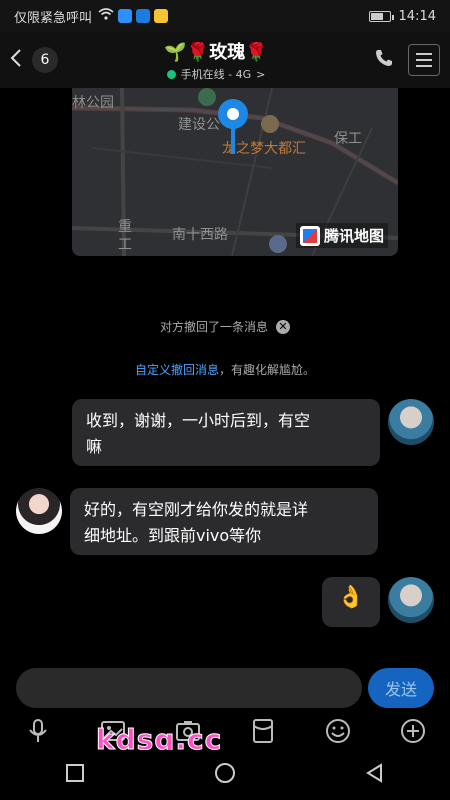 The width and height of the screenshot is (450, 800). What do you see at coordinates (16, 60) in the screenshot?
I see `chevron-left-icon` at bounding box center [16, 60].